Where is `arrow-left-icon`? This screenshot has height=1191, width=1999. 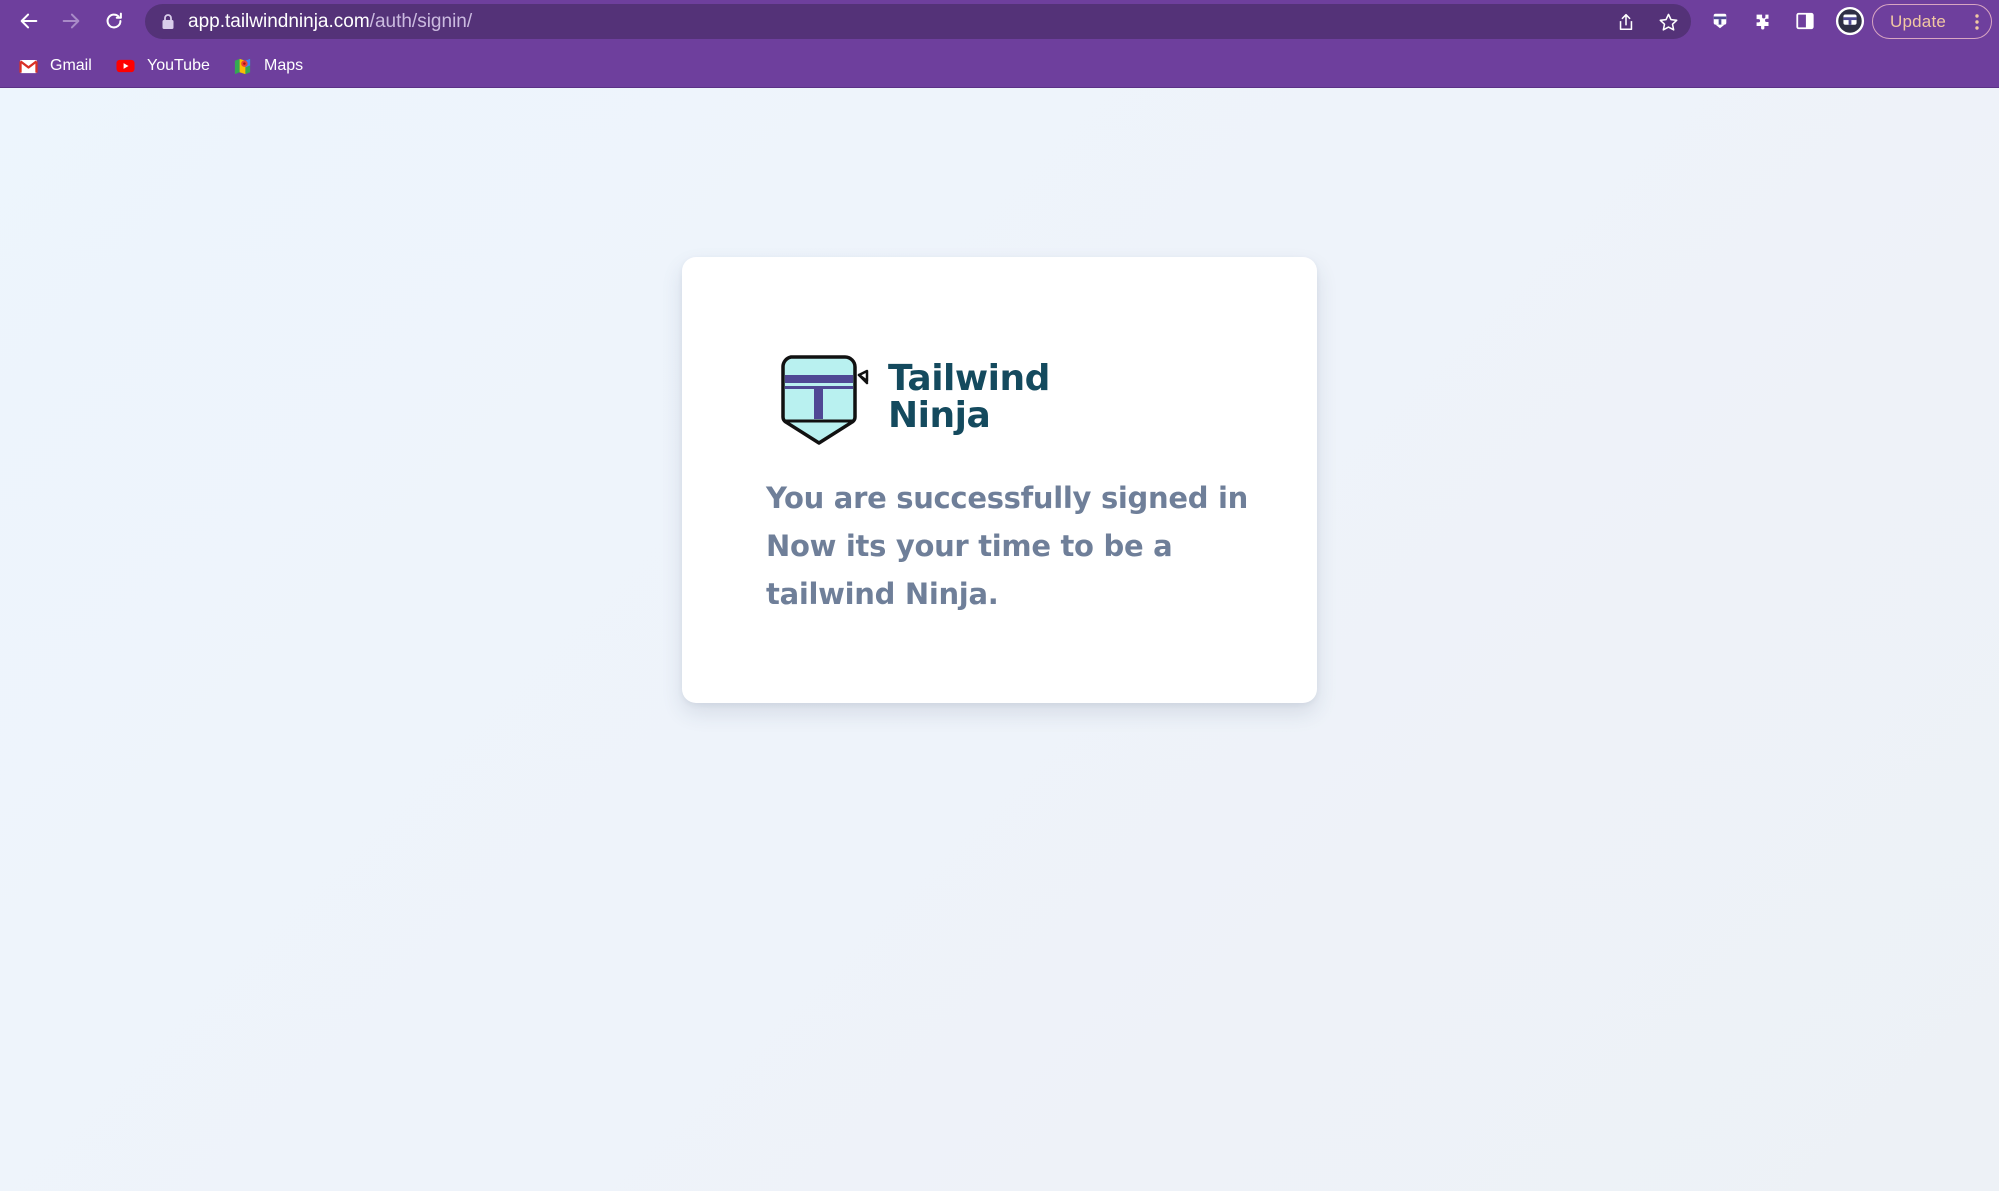
arrow-left-icon is located at coordinates (29, 21).